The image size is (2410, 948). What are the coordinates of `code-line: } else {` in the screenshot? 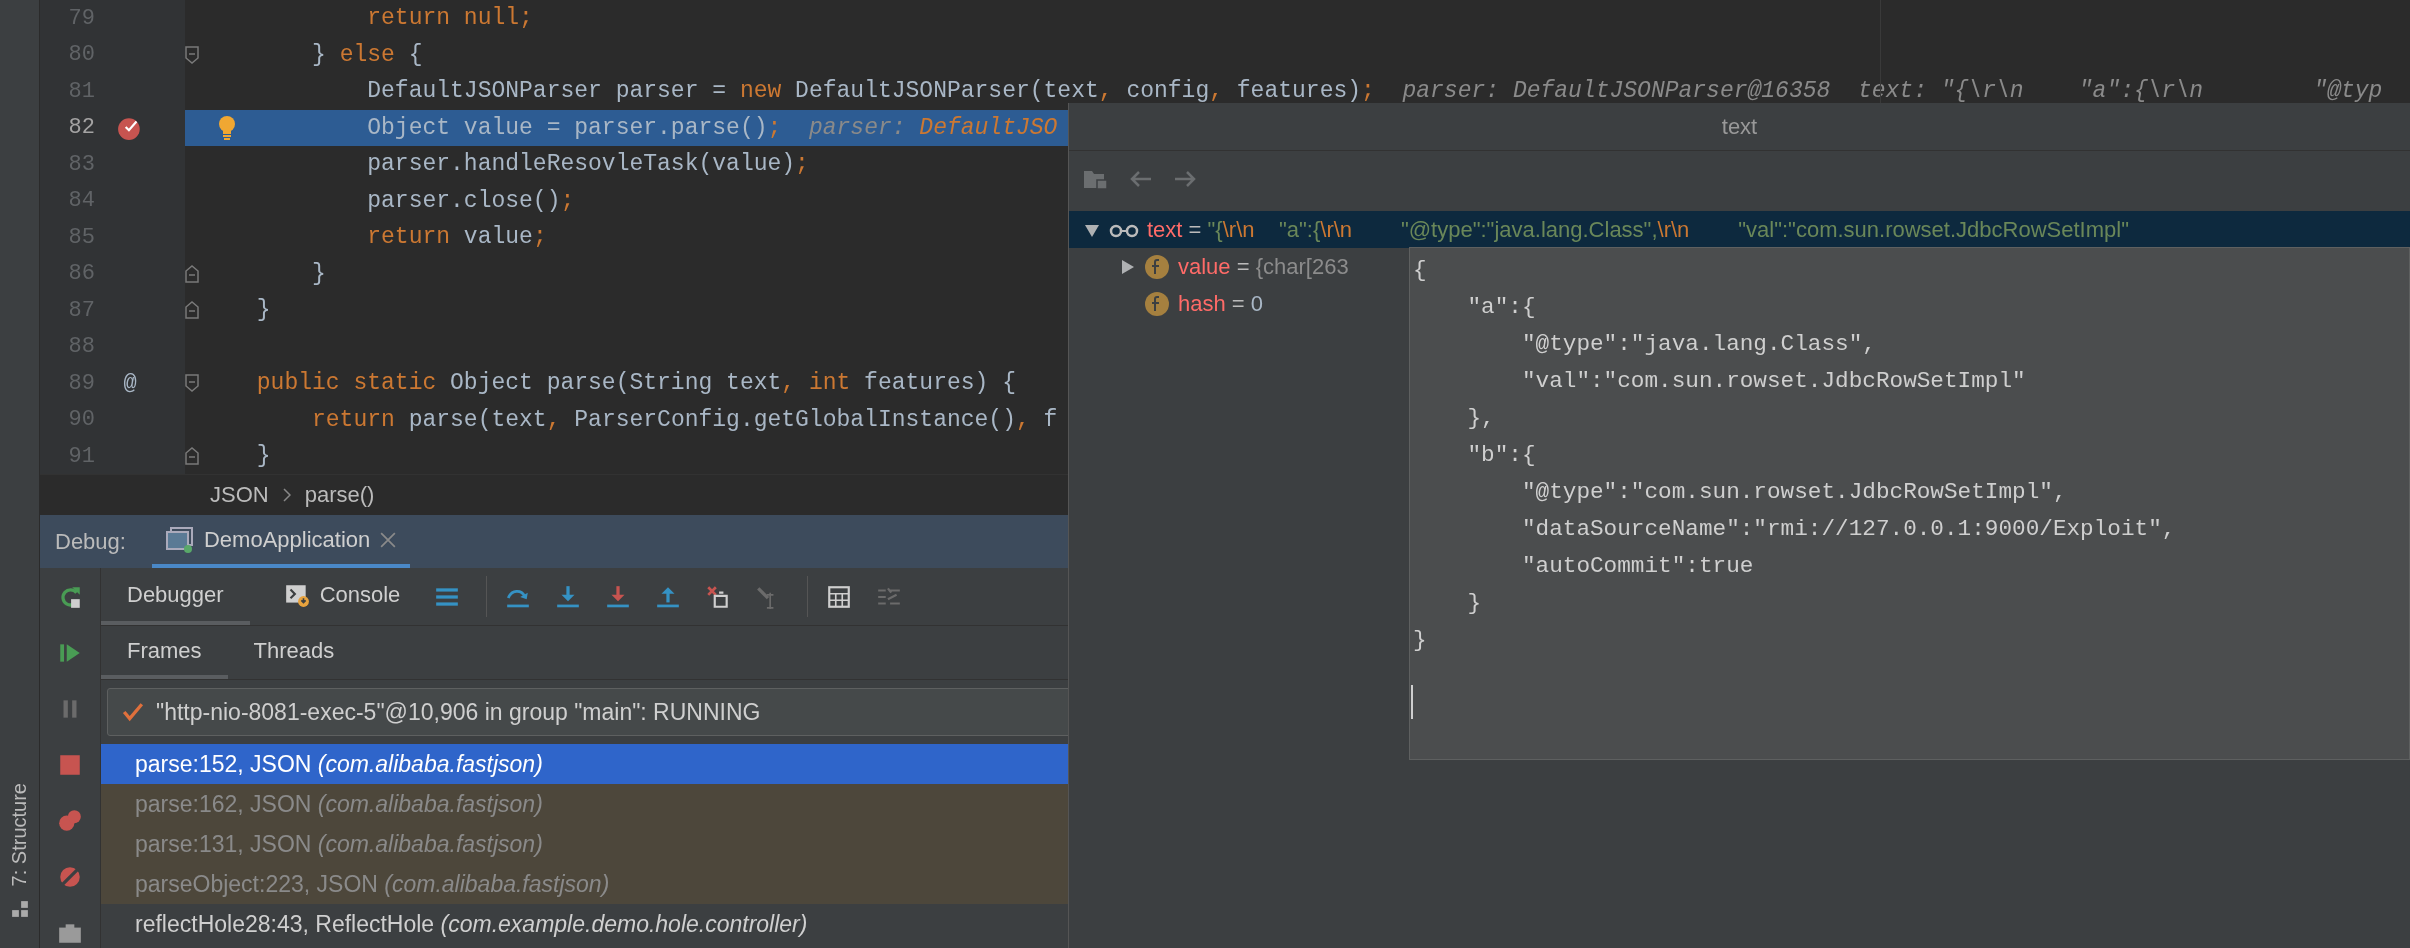 It's located at (367, 55).